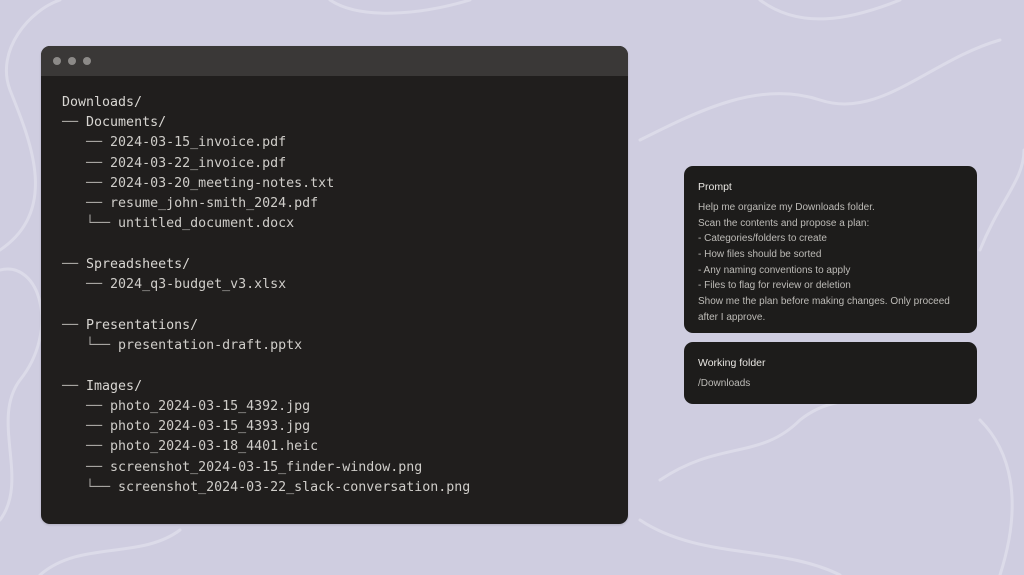  Describe the element at coordinates (732, 363) in the screenshot. I see `working-folder-title: Working folder` at that location.